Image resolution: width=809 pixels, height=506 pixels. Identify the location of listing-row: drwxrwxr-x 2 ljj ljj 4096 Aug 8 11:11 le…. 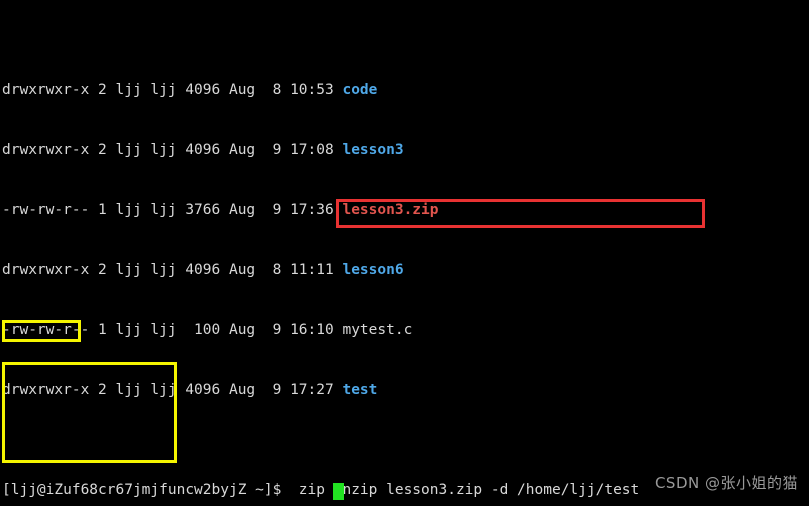
(320, 270).